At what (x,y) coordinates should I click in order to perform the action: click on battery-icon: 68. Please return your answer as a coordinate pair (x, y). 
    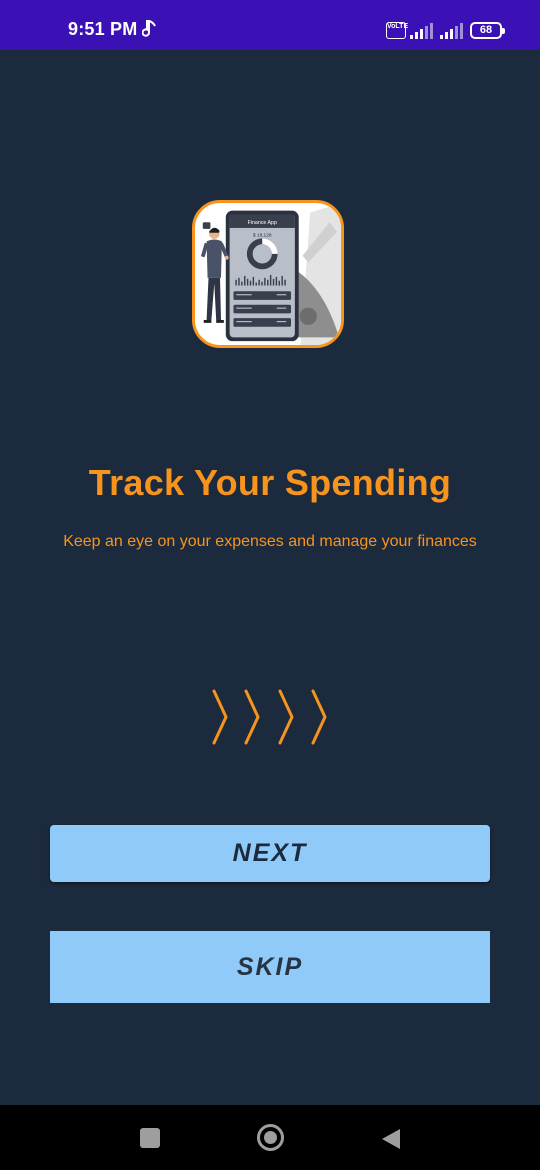
    Looking at the image, I should click on (487, 30).